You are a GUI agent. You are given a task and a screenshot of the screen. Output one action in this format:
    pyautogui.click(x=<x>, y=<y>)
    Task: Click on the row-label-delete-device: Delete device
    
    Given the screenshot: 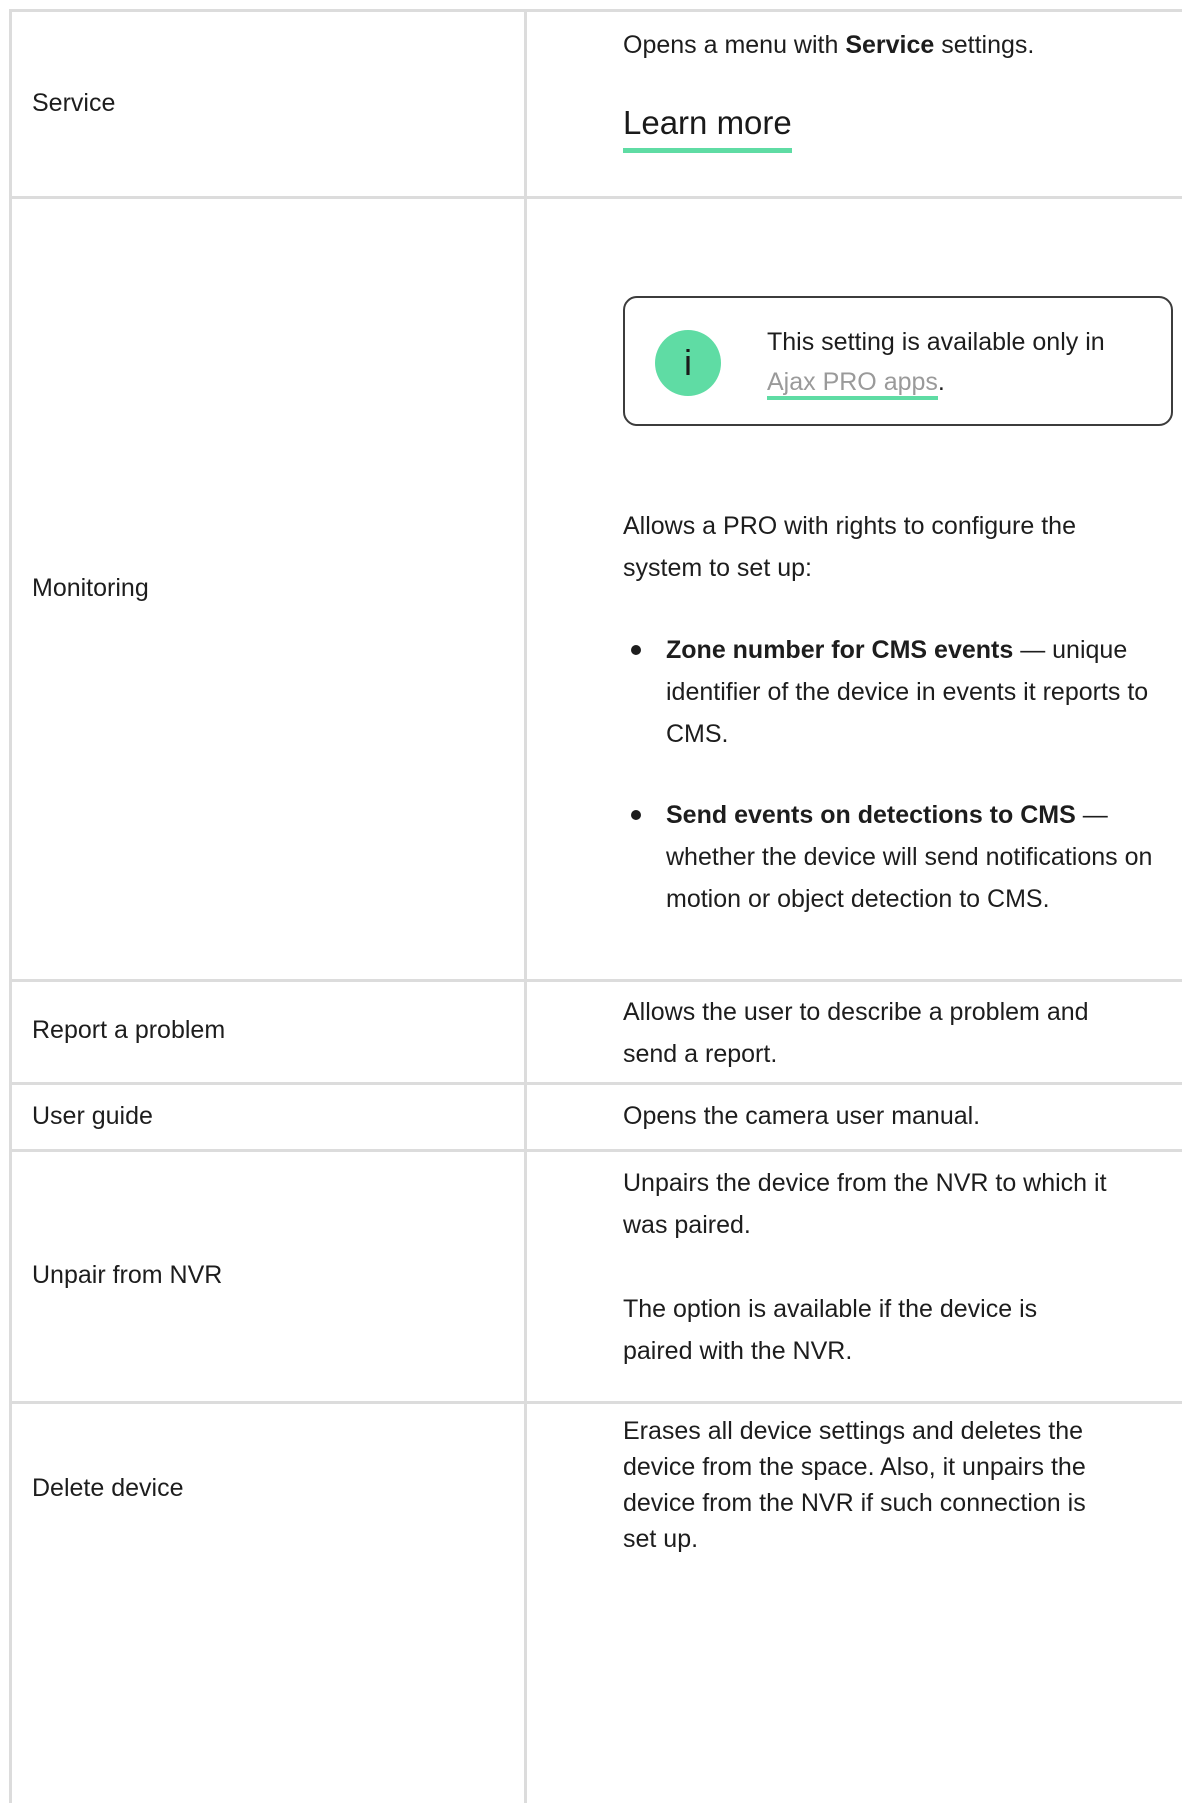 What is the action you would take?
    pyautogui.click(x=108, y=1488)
    